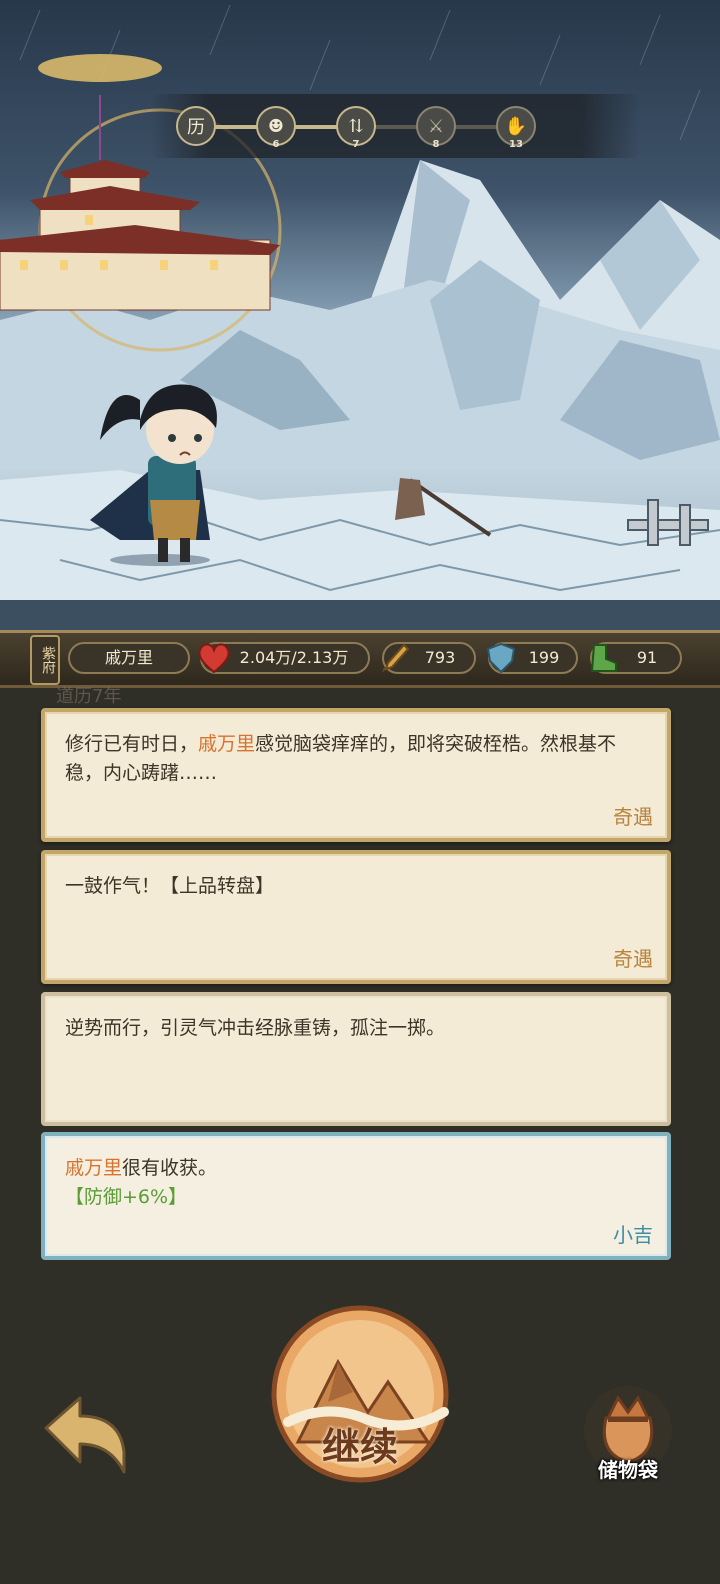  I want to click on speed-display: 91, so click(636, 658).